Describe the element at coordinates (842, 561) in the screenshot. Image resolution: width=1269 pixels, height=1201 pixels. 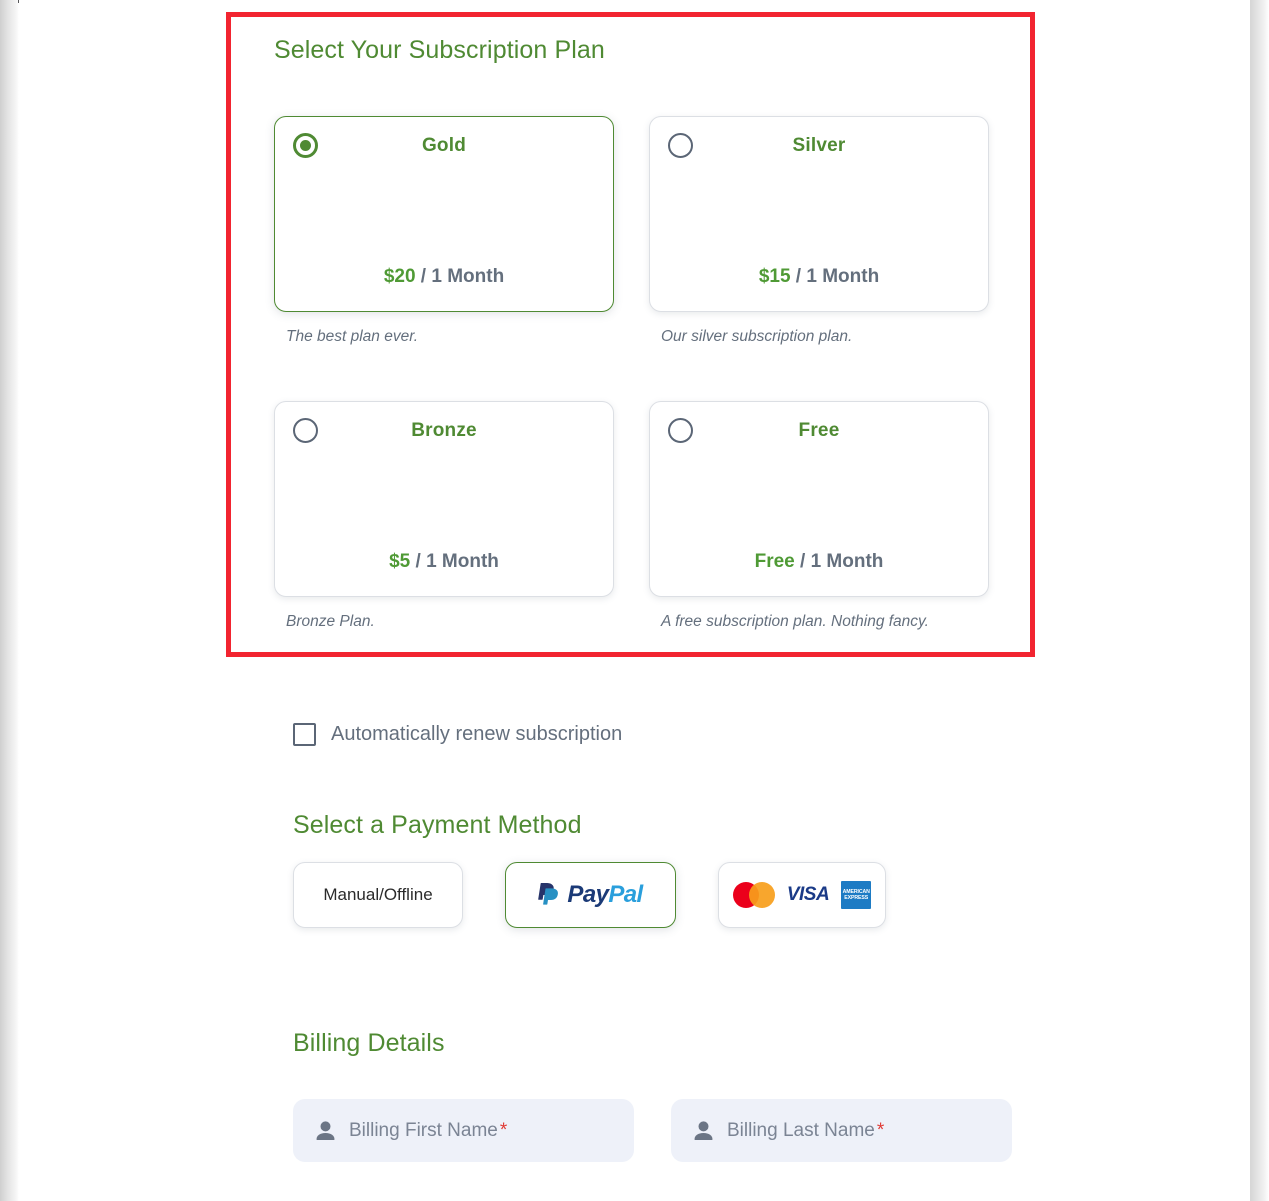
I see `plan-price-period-free: / 1 Month` at that location.